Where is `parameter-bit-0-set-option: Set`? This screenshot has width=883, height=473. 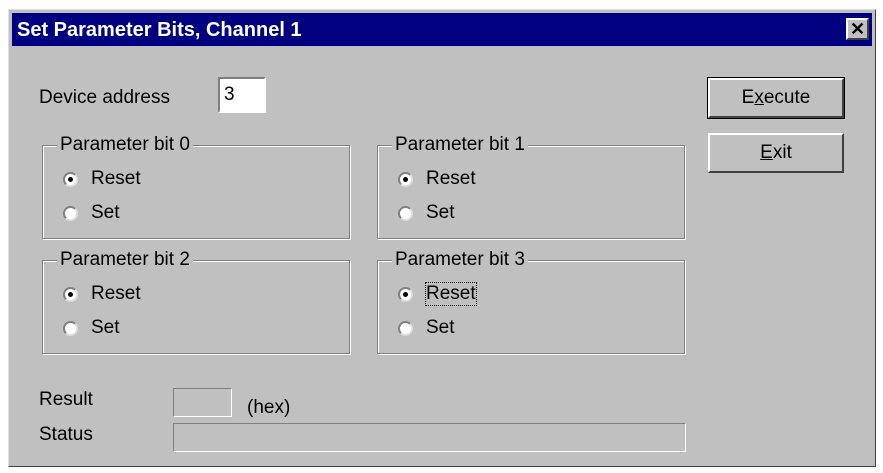
parameter-bit-0-set-option: Set is located at coordinates (91, 213).